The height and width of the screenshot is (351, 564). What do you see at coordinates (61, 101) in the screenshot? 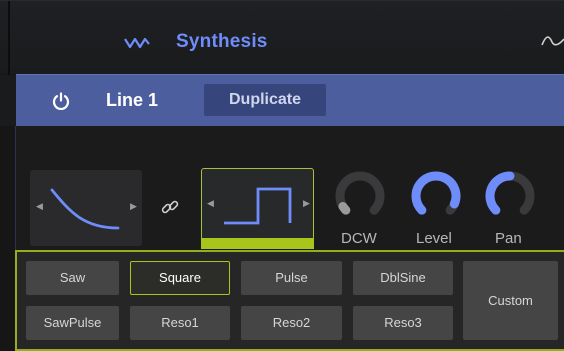
I see `power-icon` at bounding box center [61, 101].